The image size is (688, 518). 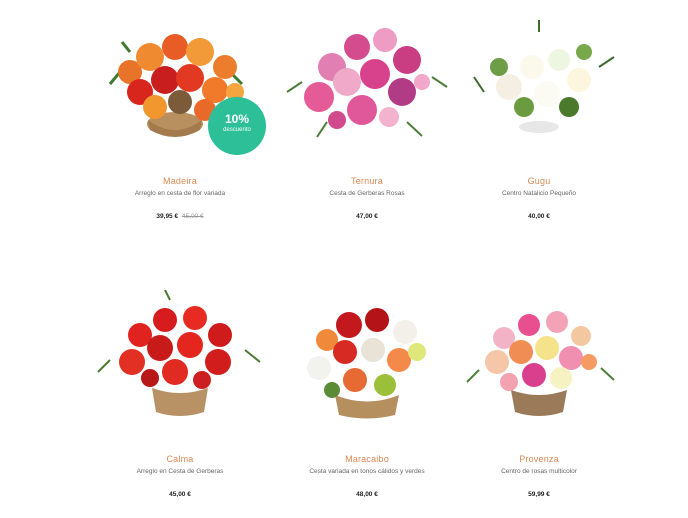 I want to click on product-card-gugu: Gugu Centro Natalicio Pequeño 40,00 €, so click(x=539, y=117).